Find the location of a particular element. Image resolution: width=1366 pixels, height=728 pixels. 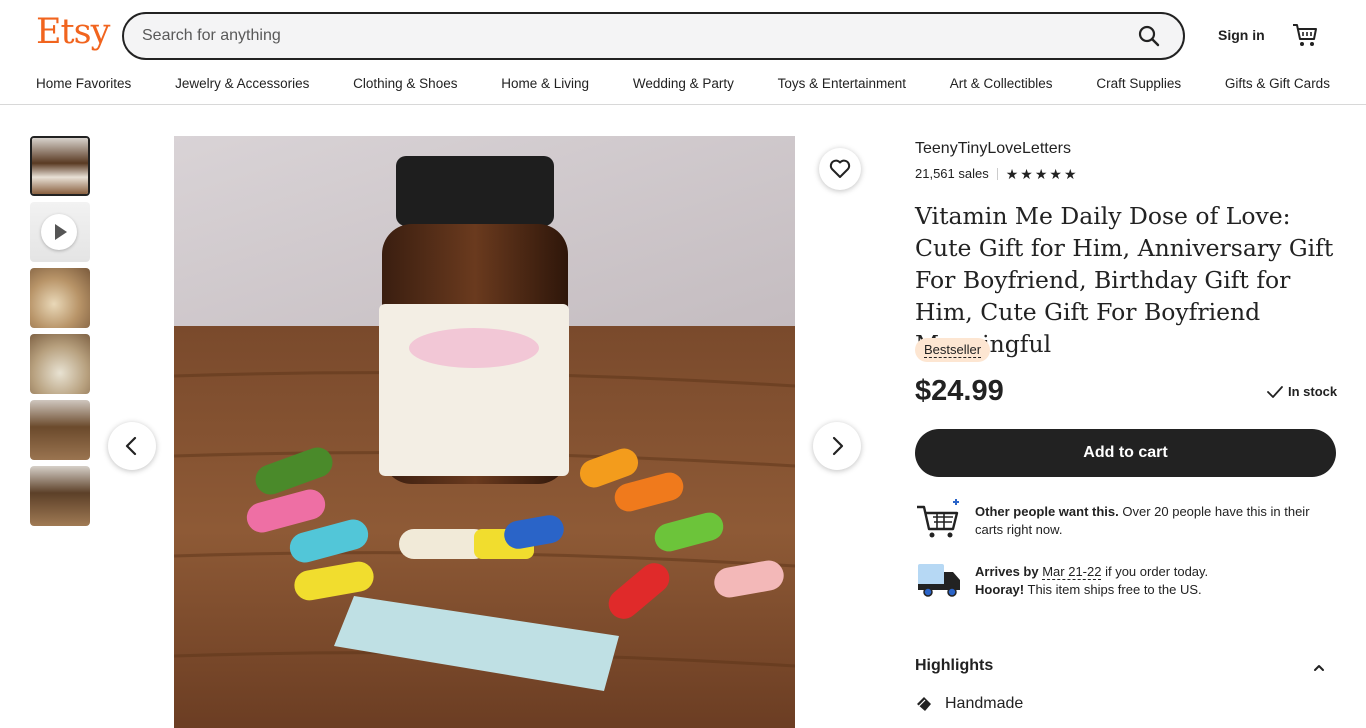

chevron-right-icon is located at coordinates (838, 446).